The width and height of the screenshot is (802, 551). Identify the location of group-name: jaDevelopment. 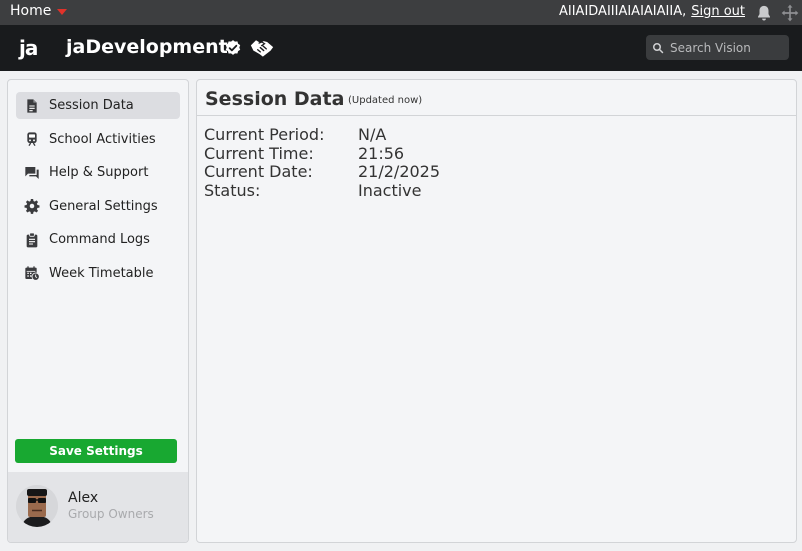
(147, 47).